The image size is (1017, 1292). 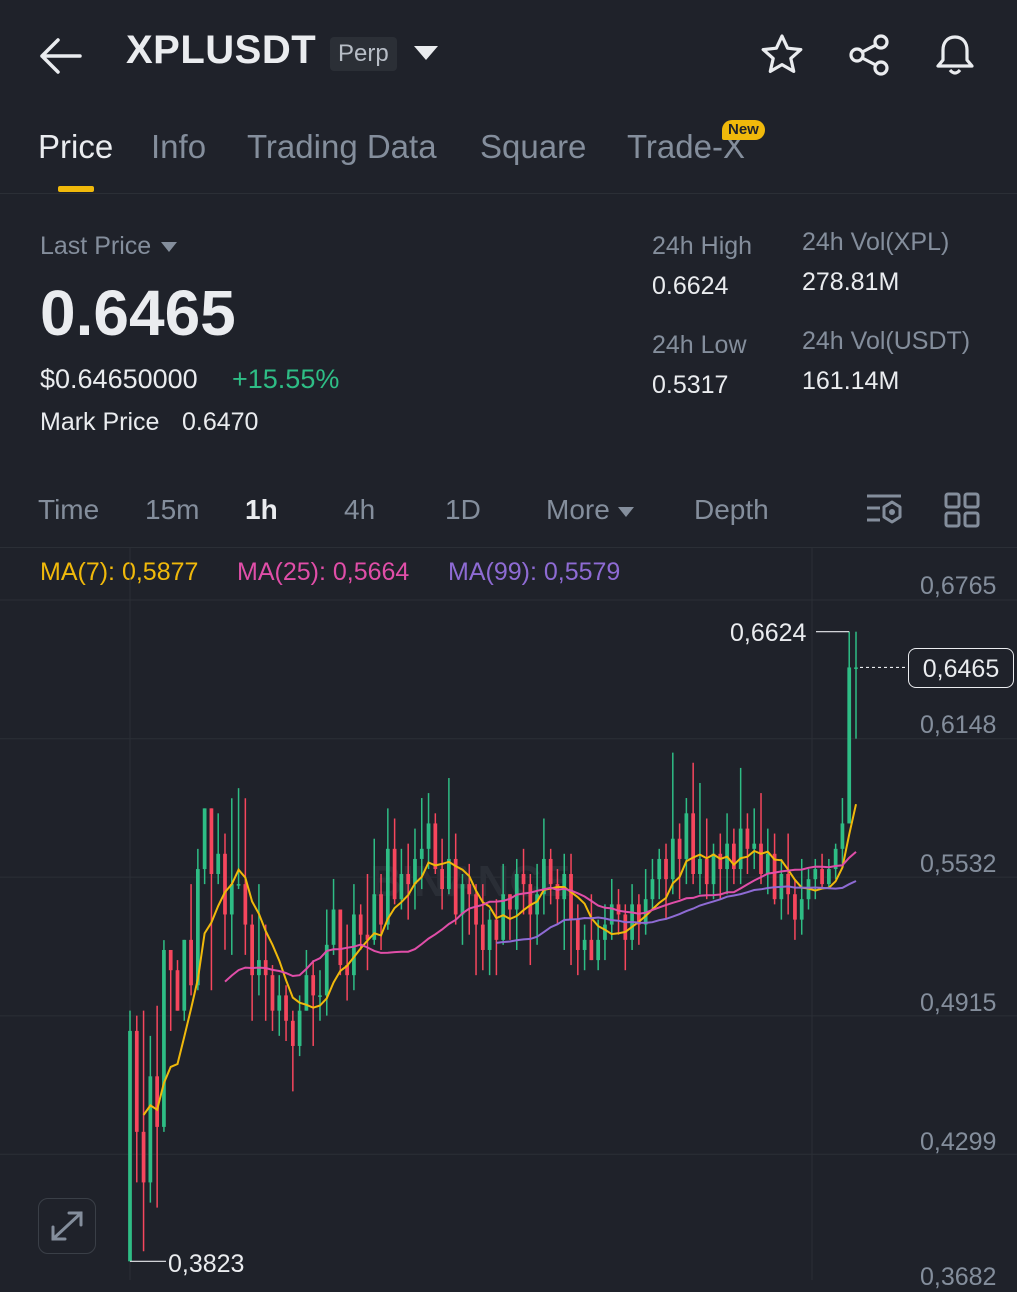 I want to click on mark-price-value: 0.6470, so click(x=220, y=422).